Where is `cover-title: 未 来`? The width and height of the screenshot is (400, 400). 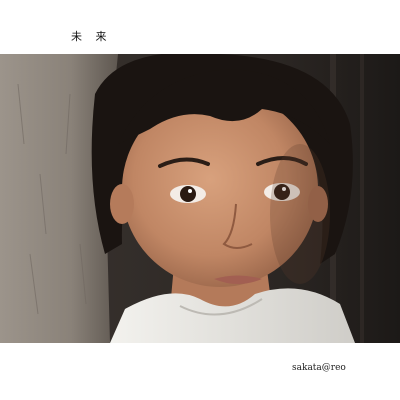 cover-title: 未 来 is located at coordinates (91, 36).